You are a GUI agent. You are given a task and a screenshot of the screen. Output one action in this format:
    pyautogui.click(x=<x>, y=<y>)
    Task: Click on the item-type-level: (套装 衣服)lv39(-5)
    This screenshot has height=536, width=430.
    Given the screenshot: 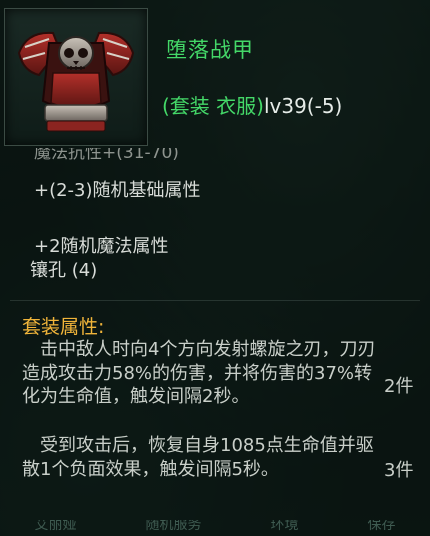 What is the action you would take?
    pyautogui.click(x=252, y=104)
    